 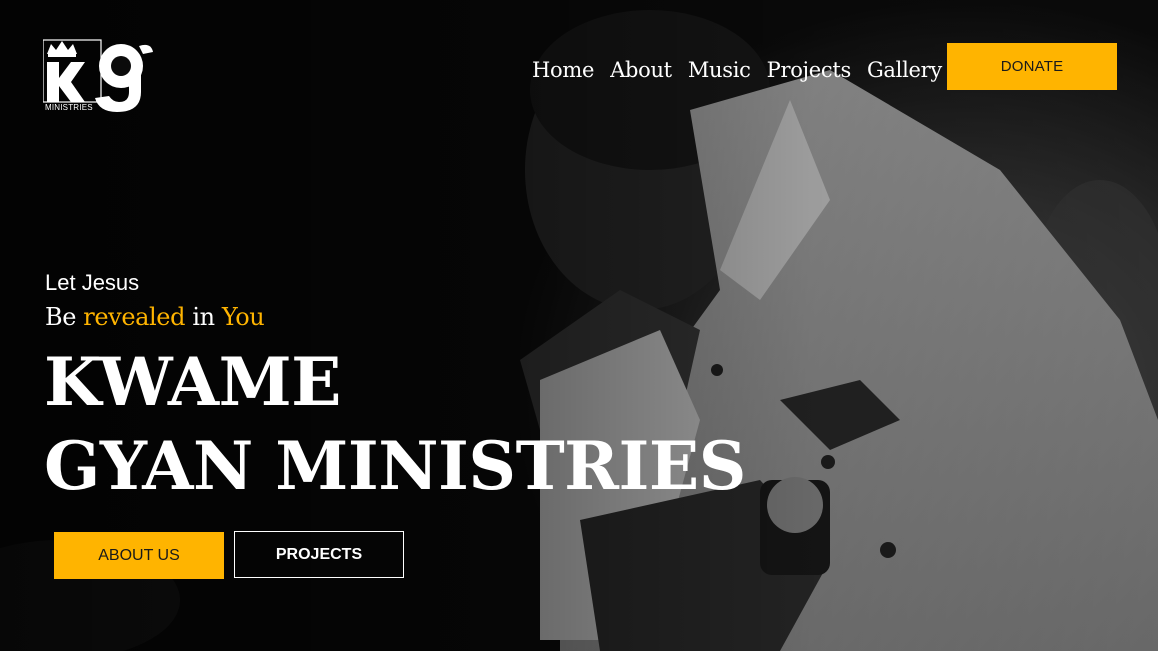 I want to click on donate-button: DONATE, so click(x=1032, y=66).